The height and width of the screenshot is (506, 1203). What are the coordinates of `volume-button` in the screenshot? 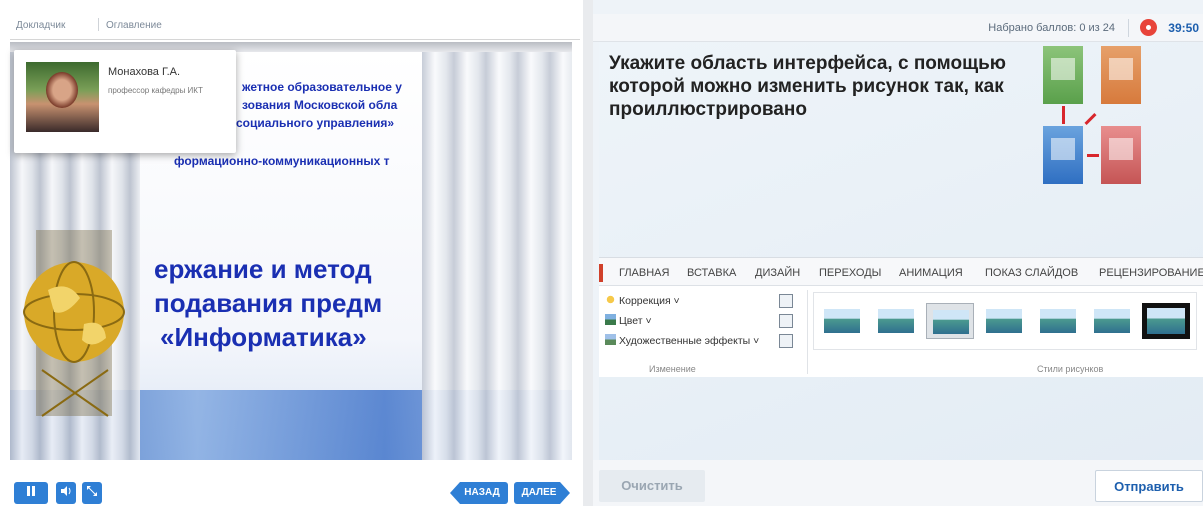 It's located at (66, 493).